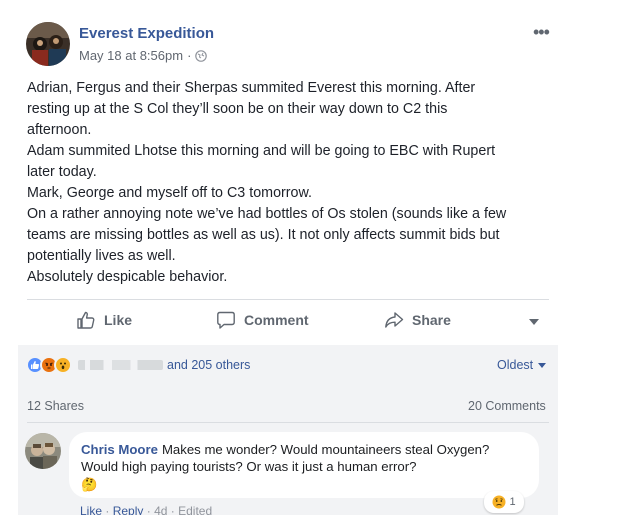  I want to click on comment-edited: Edited, so click(195, 509).